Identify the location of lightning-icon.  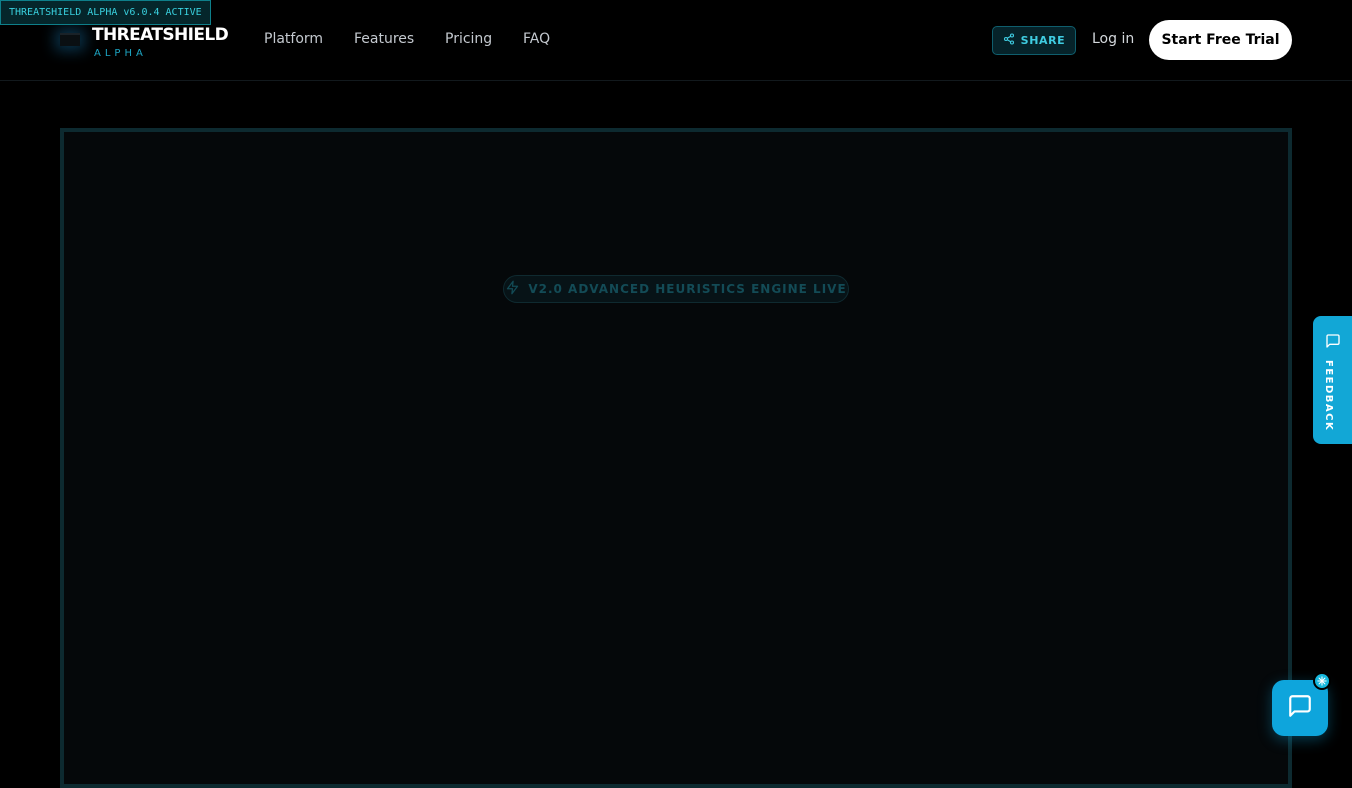
(512, 289).